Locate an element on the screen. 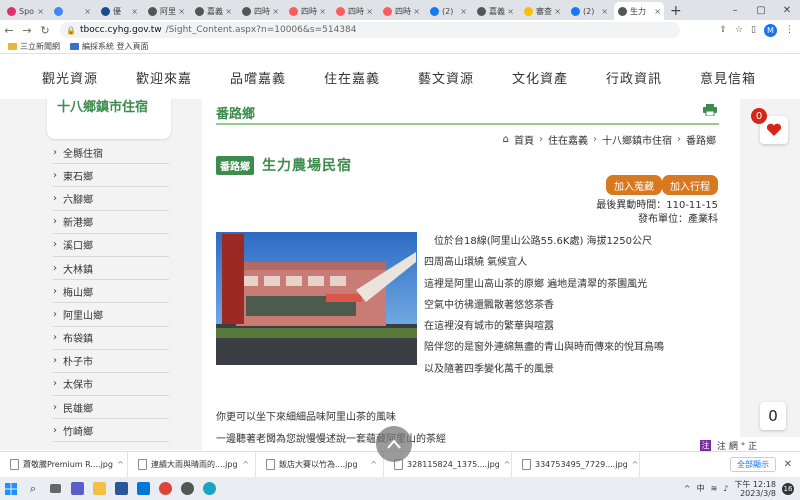  task-view-icon is located at coordinates (55, 488).